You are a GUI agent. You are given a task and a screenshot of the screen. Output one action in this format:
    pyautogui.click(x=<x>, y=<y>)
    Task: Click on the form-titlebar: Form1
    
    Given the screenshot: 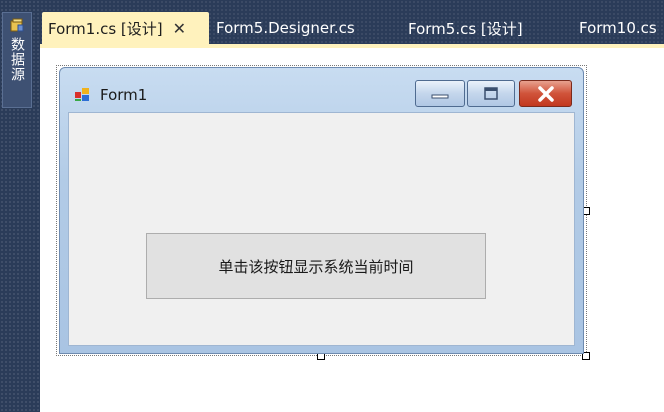 What is the action you would take?
    pyautogui.click(x=321, y=90)
    